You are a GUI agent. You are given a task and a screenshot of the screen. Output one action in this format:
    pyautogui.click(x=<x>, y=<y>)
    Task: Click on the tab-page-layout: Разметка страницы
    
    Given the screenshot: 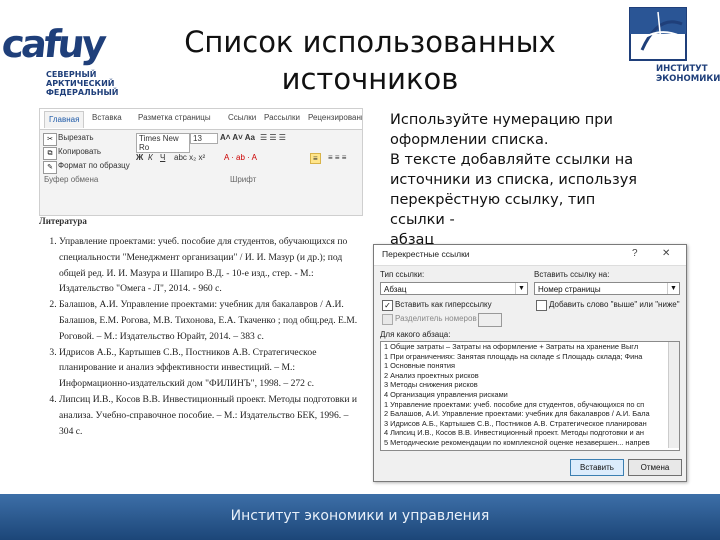 What is the action you would take?
    pyautogui.click(x=174, y=117)
    